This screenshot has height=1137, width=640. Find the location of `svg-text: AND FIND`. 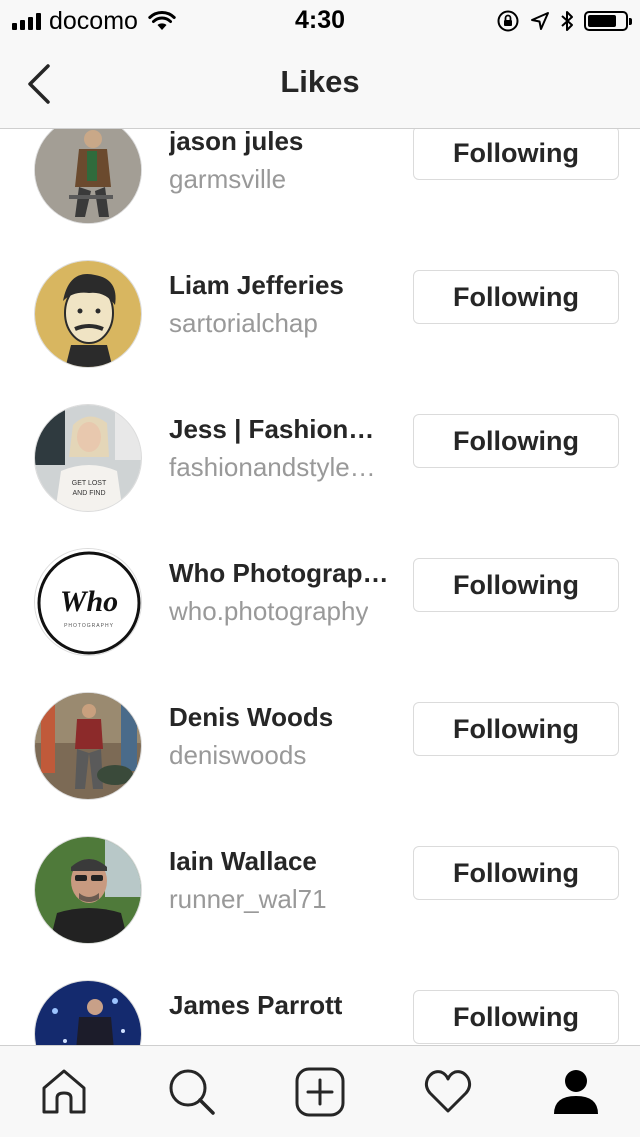

svg-text: AND FIND is located at coordinates (88, 493).